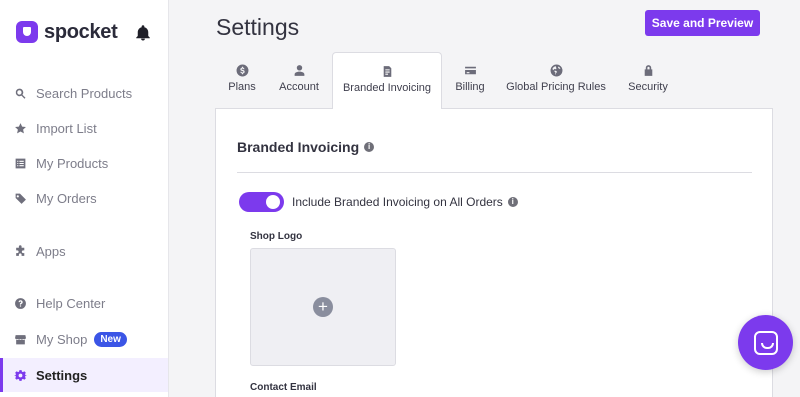 The width and height of the screenshot is (800, 397). Describe the element at coordinates (258, 27) in the screenshot. I see `page-title: Settings` at that location.